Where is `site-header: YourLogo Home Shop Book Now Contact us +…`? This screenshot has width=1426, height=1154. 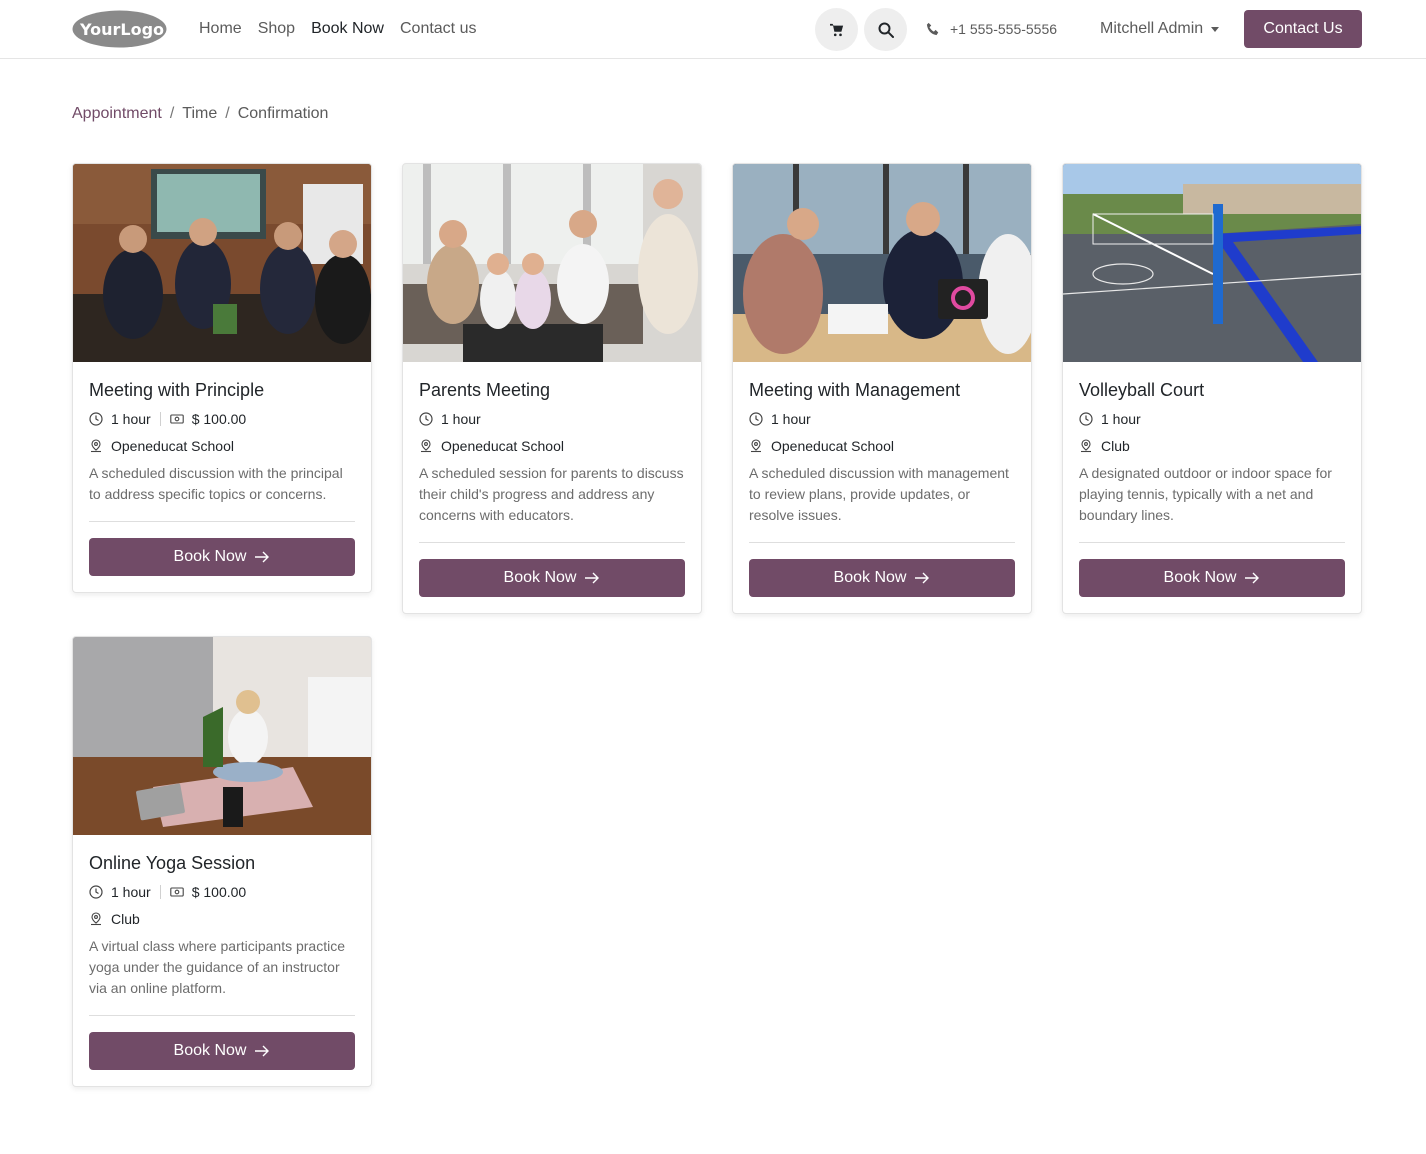 site-header: YourLogo Home Shop Book Now Contact us +… is located at coordinates (713, 29).